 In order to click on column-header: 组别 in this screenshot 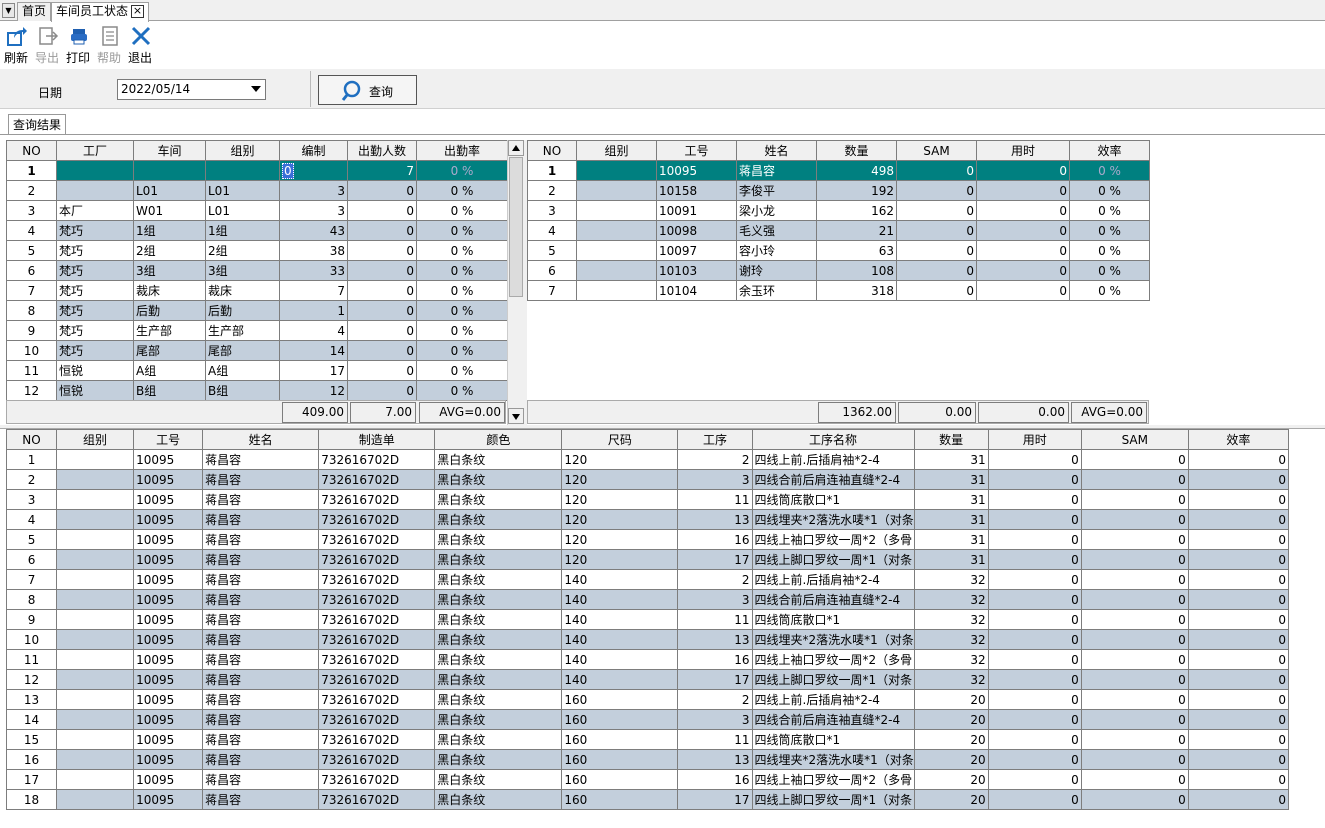, I will do `click(242, 150)`.